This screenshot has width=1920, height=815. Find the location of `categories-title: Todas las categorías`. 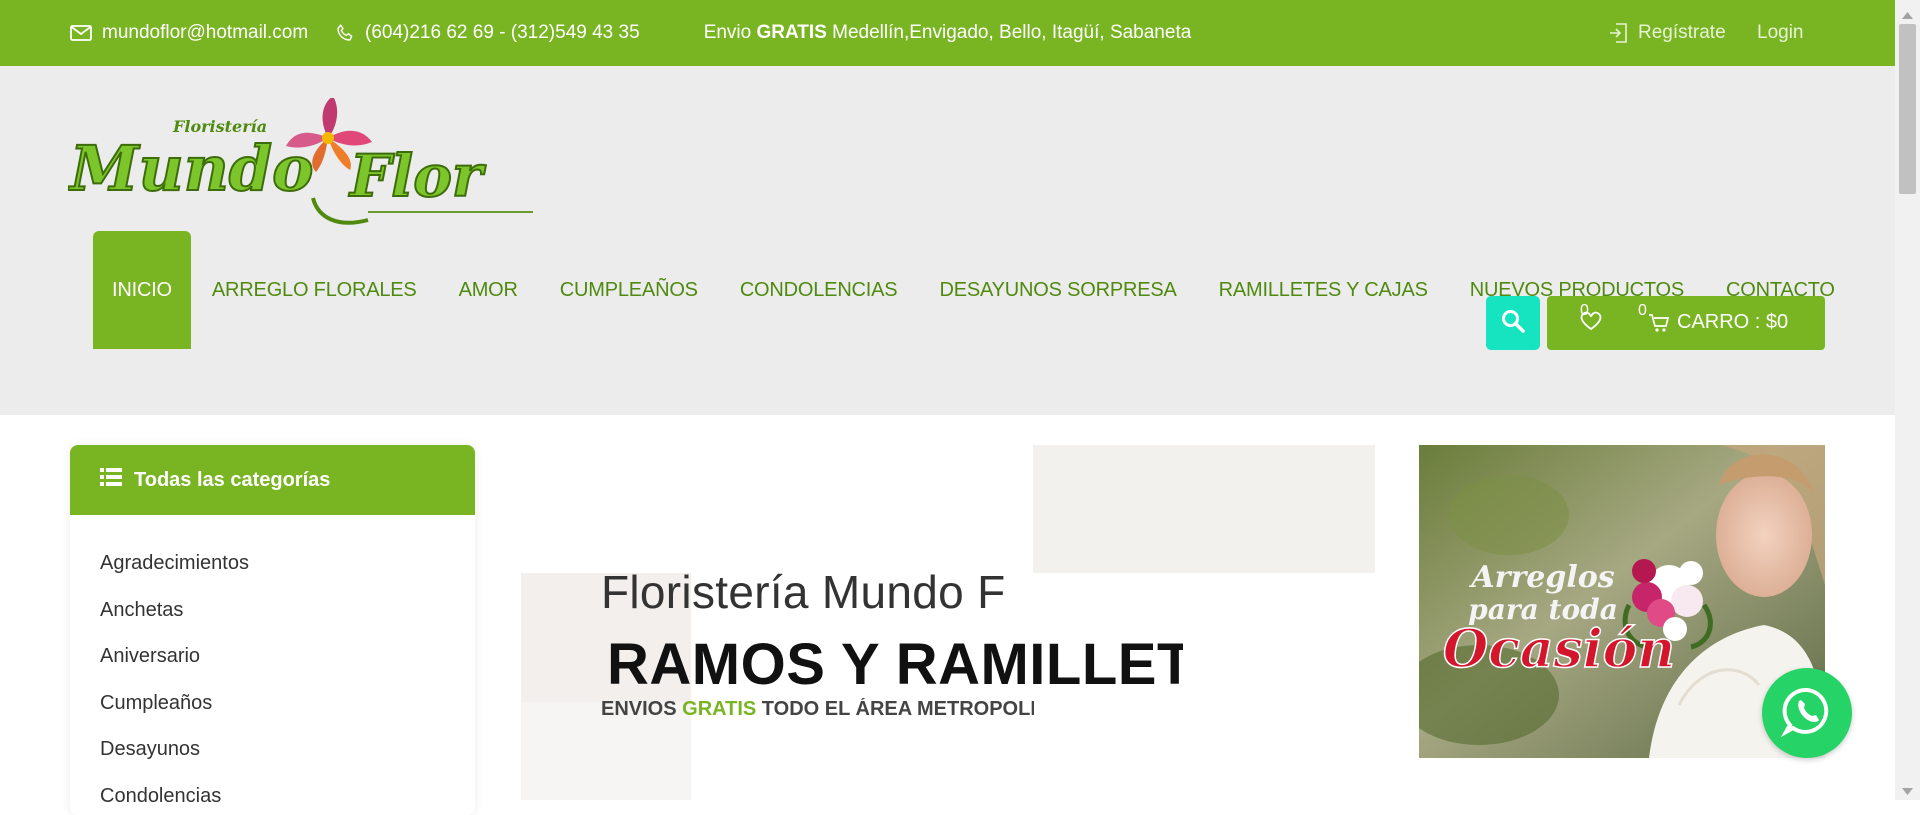

categories-title: Todas las categorías is located at coordinates (232, 480).